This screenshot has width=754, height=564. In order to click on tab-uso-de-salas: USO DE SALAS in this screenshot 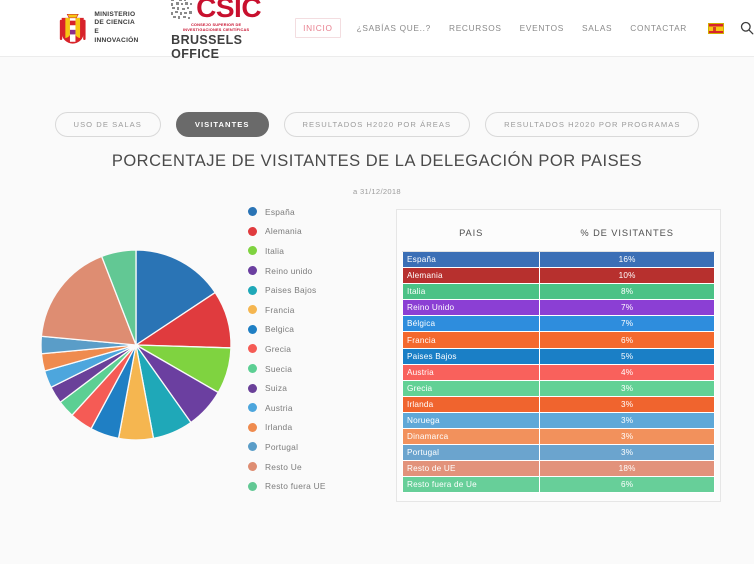, I will do `click(107, 124)`.